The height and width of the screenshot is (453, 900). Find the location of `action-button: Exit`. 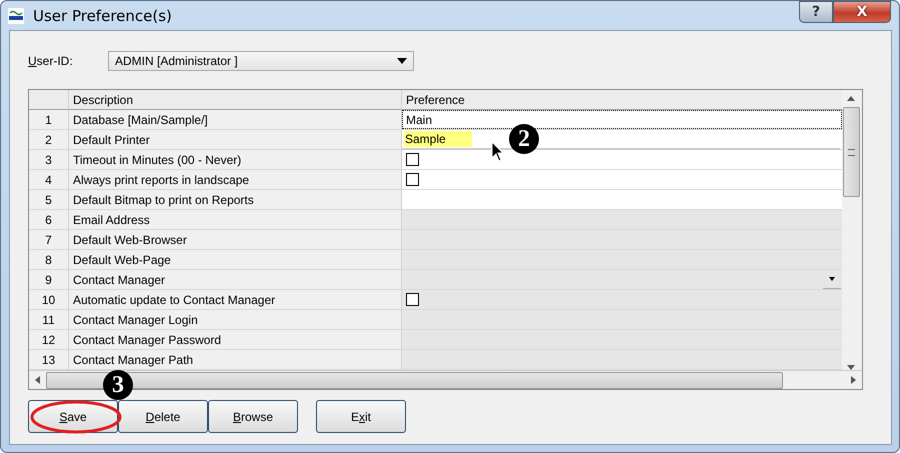

action-button: Exit is located at coordinates (361, 416).